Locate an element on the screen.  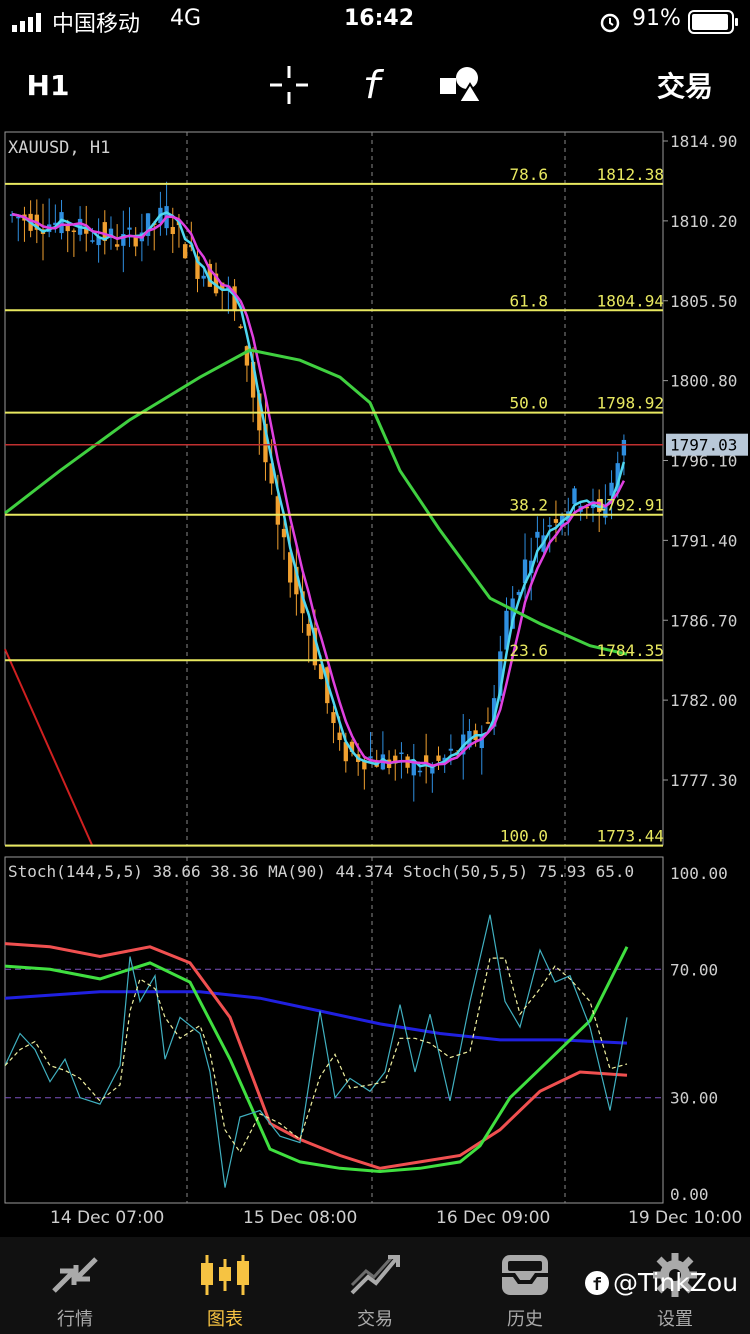
quotes-icon is located at coordinates (75, 1275).